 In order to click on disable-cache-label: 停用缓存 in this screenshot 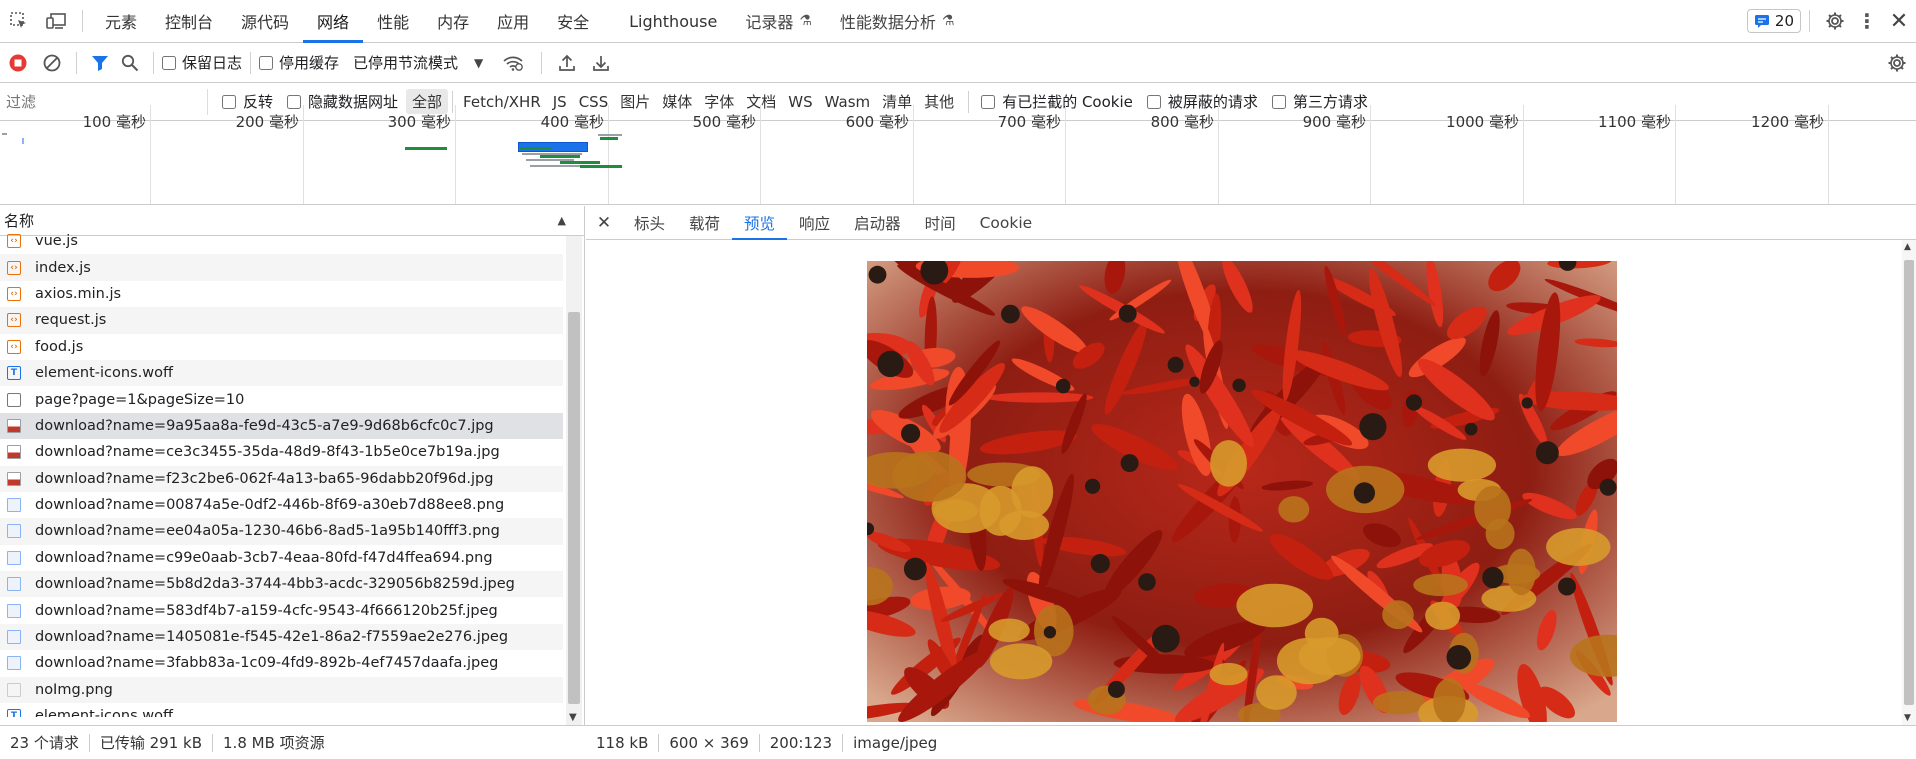, I will do `click(309, 63)`.